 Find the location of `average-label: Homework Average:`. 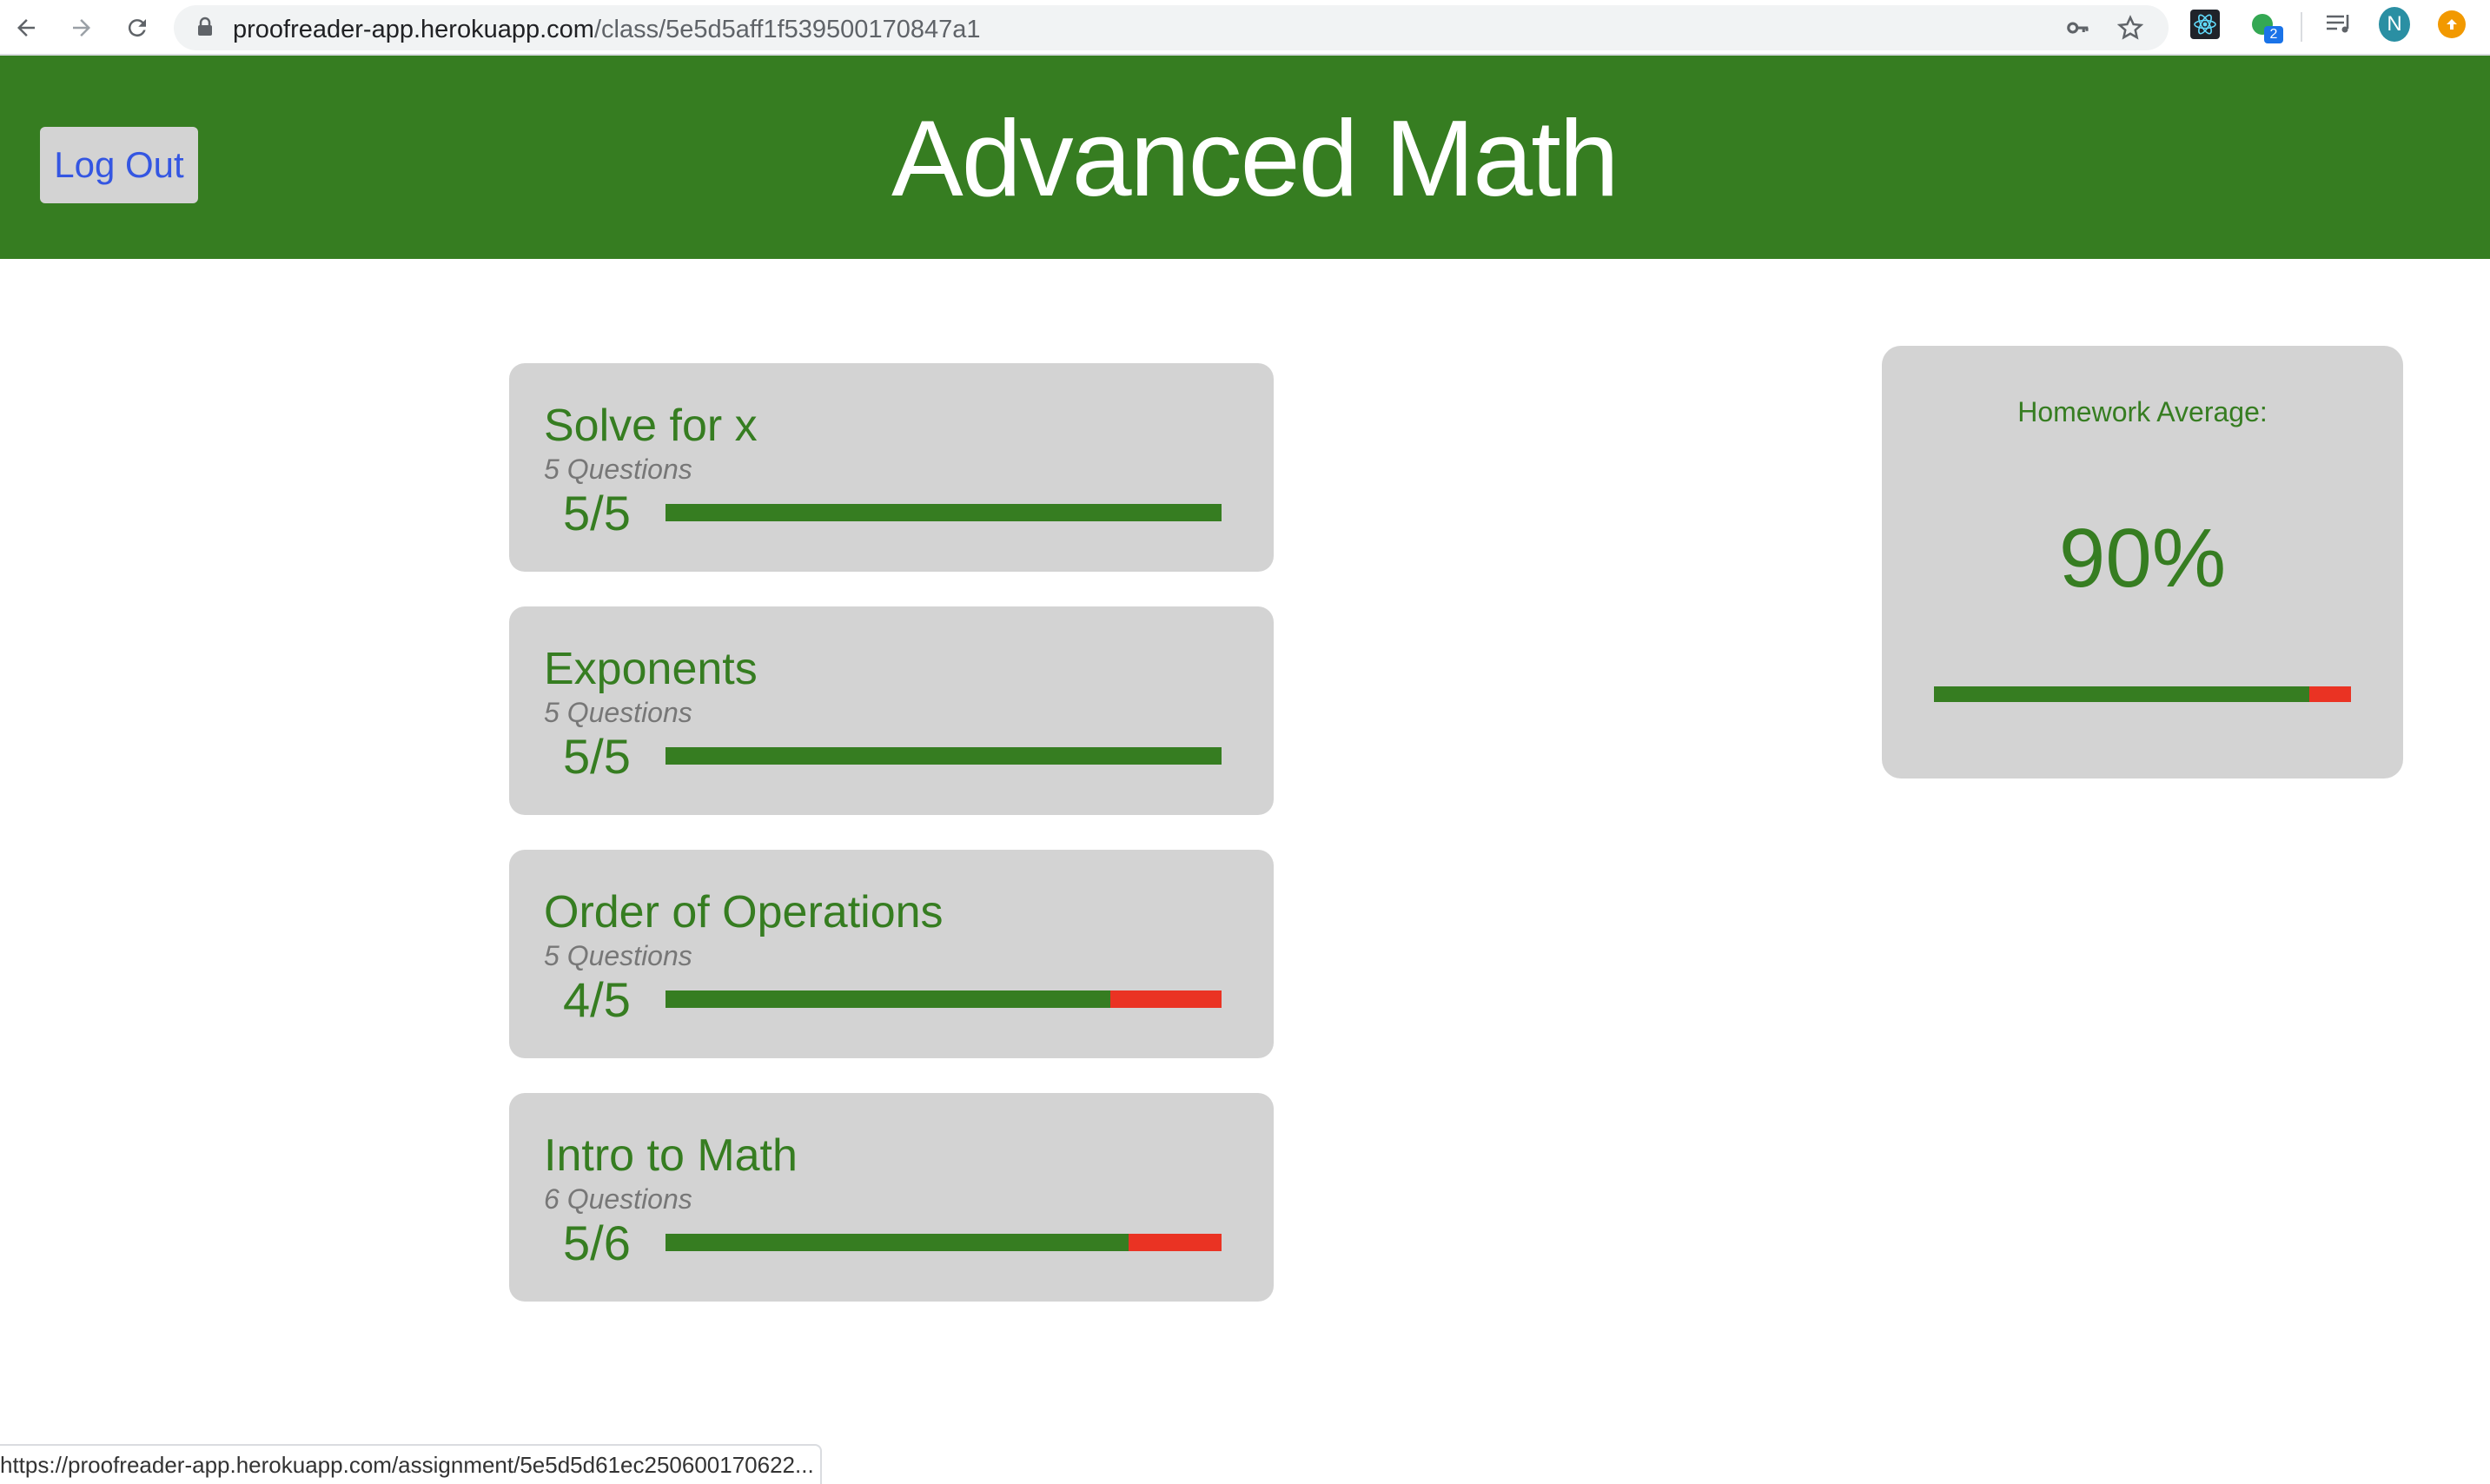

average-label: Homework Average: is located at coordinates (2142, 411).